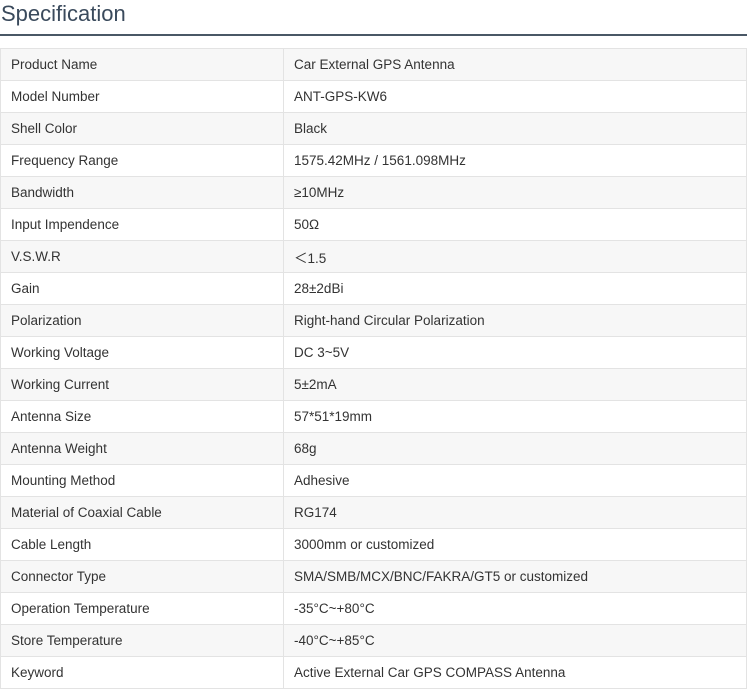  Describe the element at coordinates (515, 192) in the screenshot. I see `spec-value: ≥10MHz` at that location.